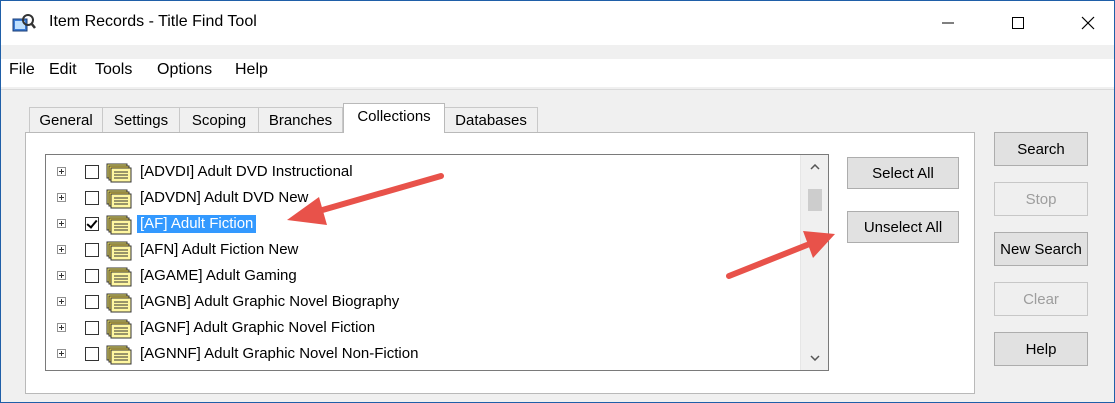 This screenshot has width=1115, height=403. What do you see at coordinates (1041, 299) in the screenshot?
I see `clear-button: Clear` at bounding box center [1041, 299].